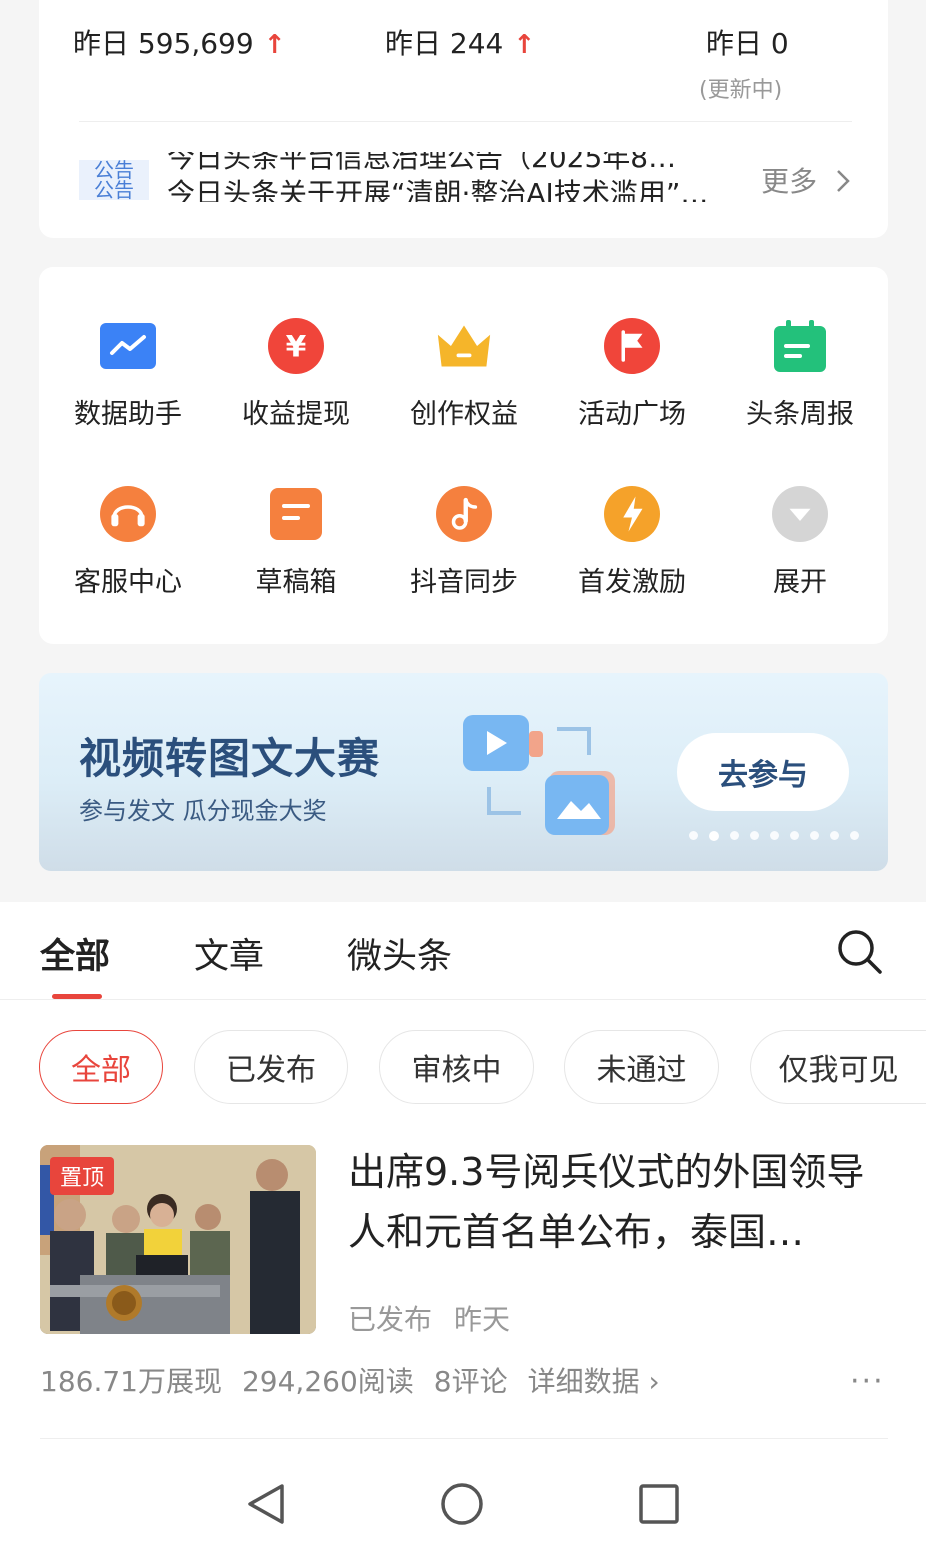 Image resolution: width=926 pixels, height=1553 pixels. I want to click on promo-banner: 视频转图文大赛 参与发文 瓜分现金大奖 去参与, so click(463, 772).